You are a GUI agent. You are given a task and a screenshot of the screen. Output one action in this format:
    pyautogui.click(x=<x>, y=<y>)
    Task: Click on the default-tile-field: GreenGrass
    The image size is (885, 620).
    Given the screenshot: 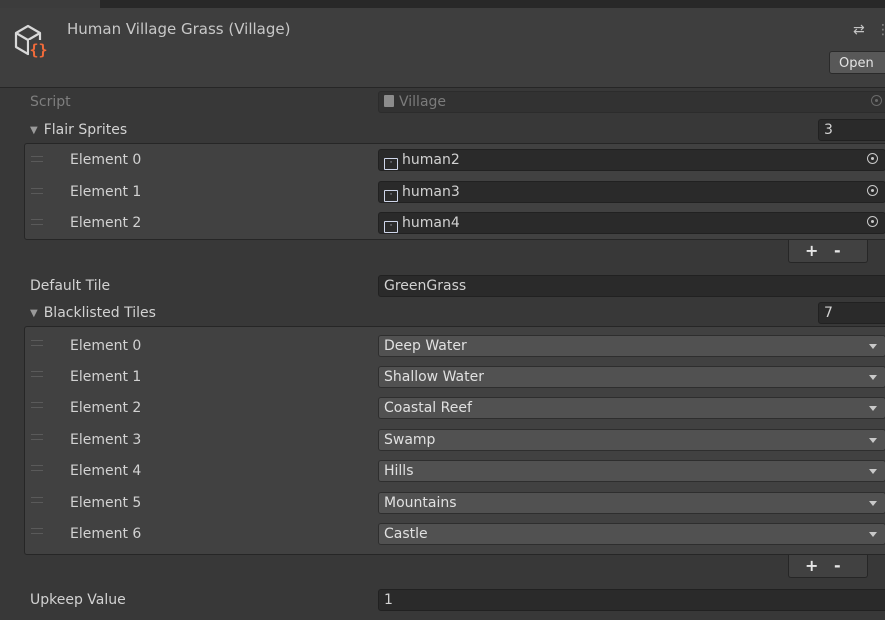 What is the action you would take?
    pyautogui.click(x=631, y=286)
    